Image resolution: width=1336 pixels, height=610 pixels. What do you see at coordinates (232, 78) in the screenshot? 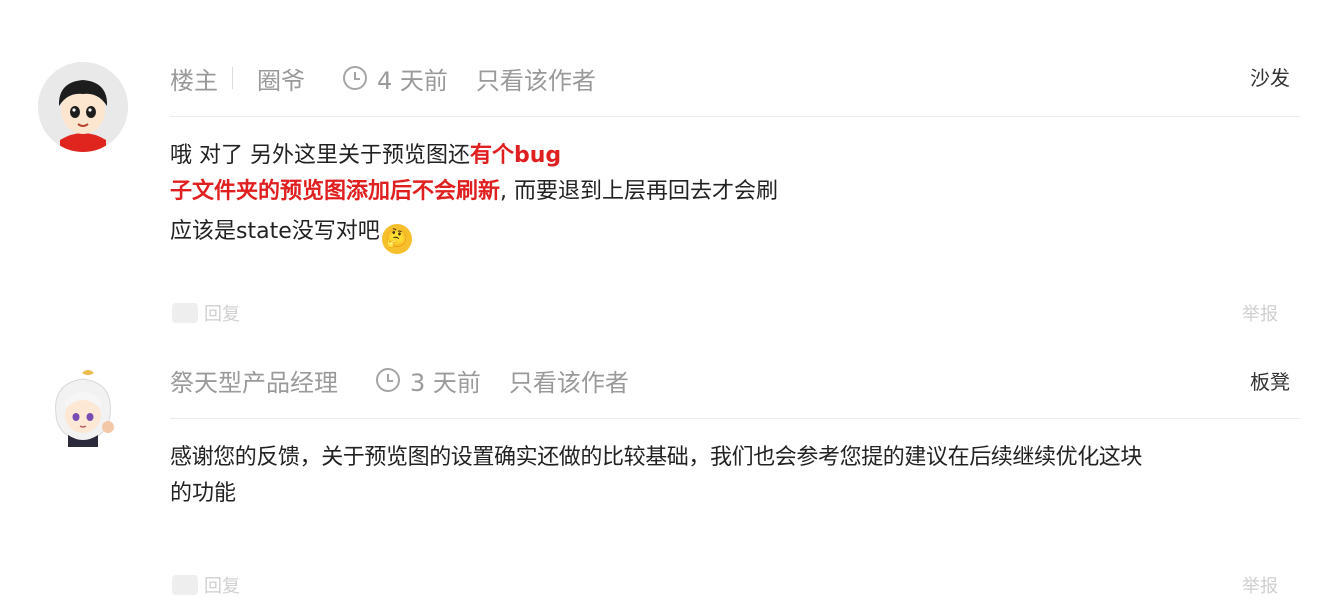
I see `meta-separator` at bounding box center [232, 78].